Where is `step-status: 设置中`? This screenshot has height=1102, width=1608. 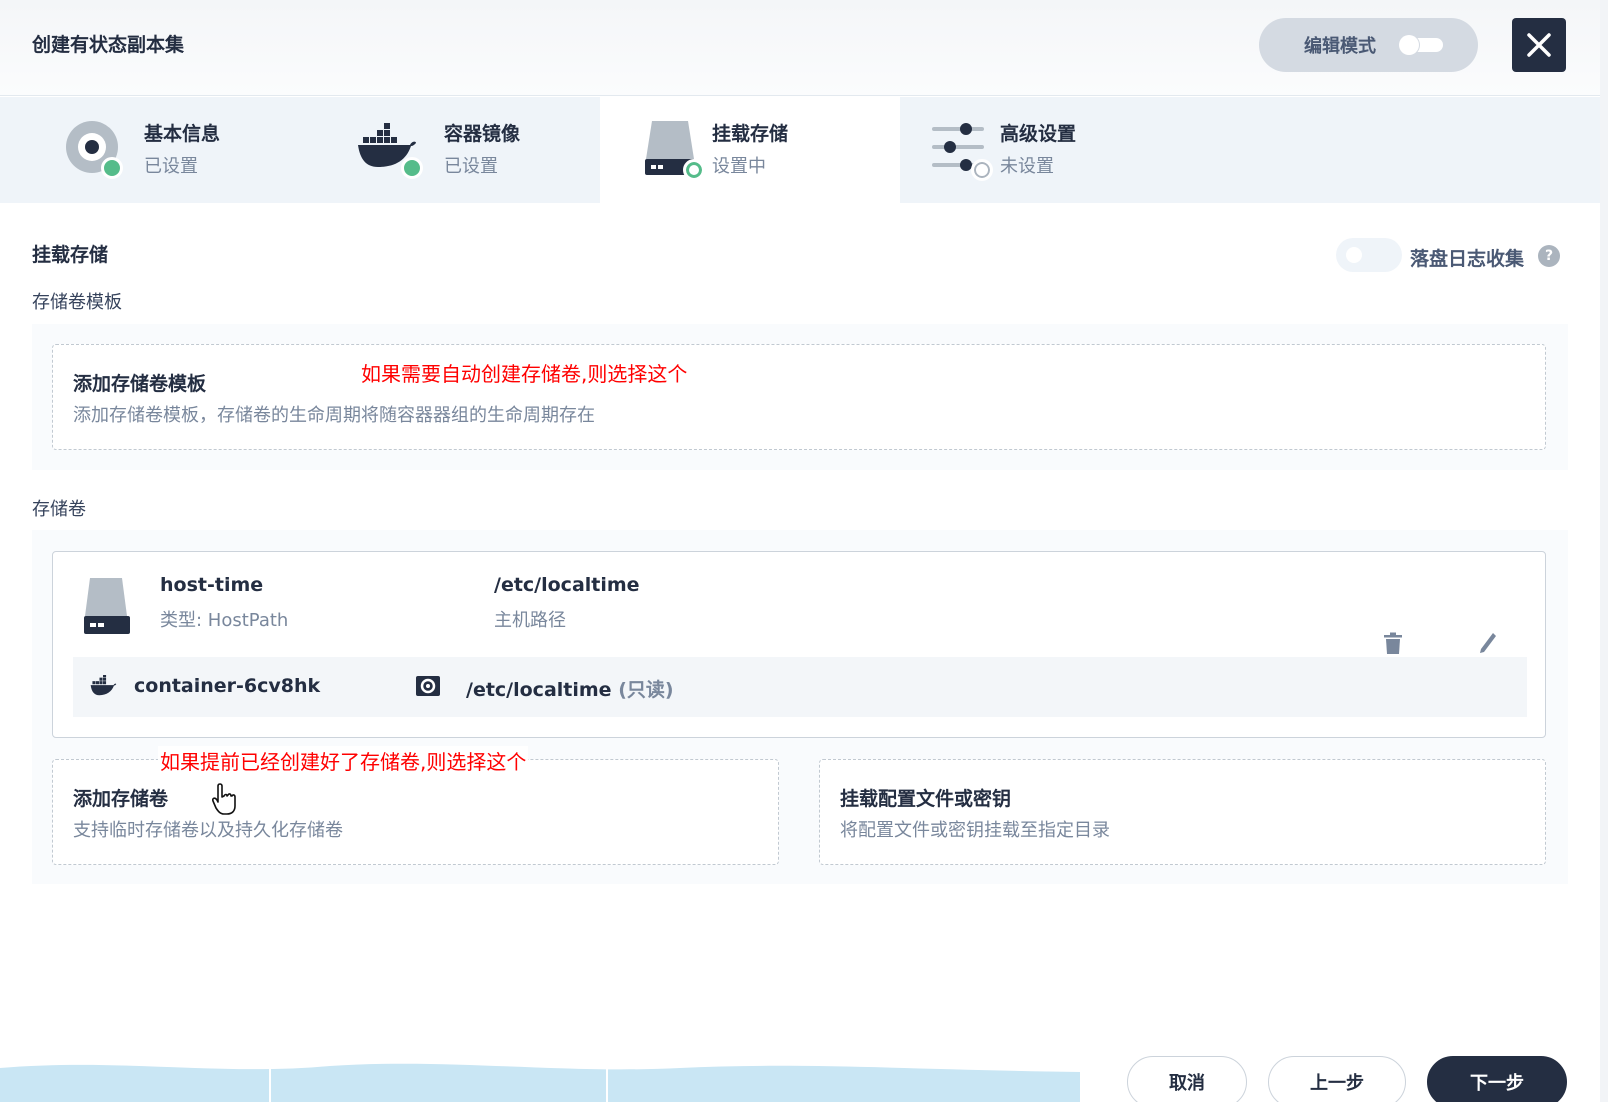 step-status: 设置中 is located at coordinates (739, 166).